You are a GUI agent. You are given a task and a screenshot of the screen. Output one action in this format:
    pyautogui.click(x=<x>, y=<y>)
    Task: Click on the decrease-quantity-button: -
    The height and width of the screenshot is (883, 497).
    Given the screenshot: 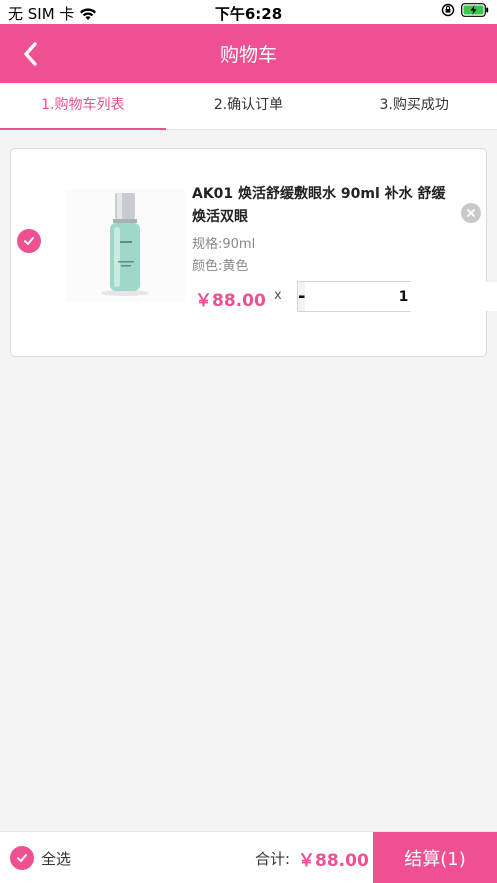 What is the action you would take?
    pyautogui.click(x=302, y=296)
    